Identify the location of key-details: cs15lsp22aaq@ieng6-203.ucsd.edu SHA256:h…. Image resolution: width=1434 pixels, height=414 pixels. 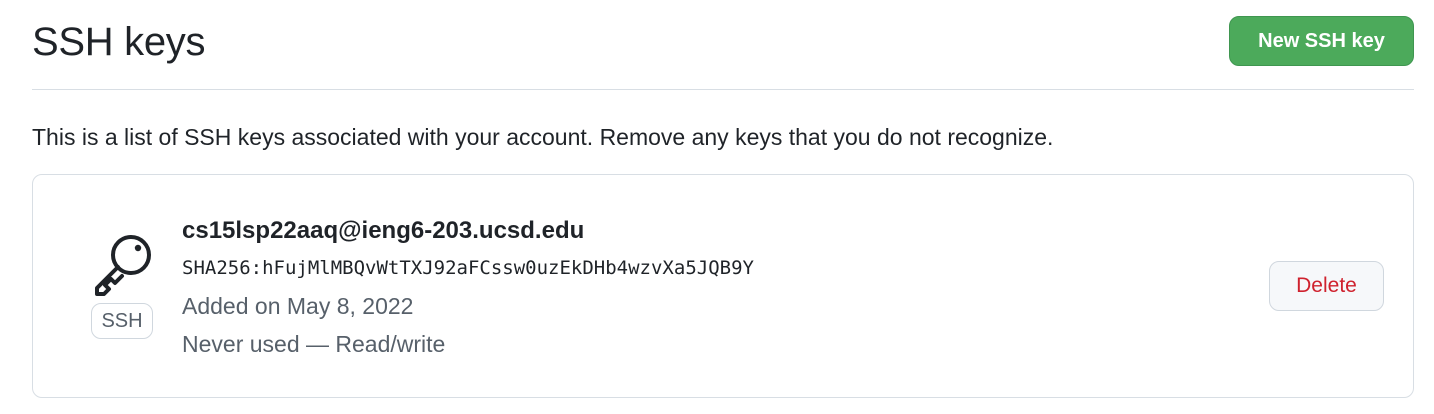
(468, 288).